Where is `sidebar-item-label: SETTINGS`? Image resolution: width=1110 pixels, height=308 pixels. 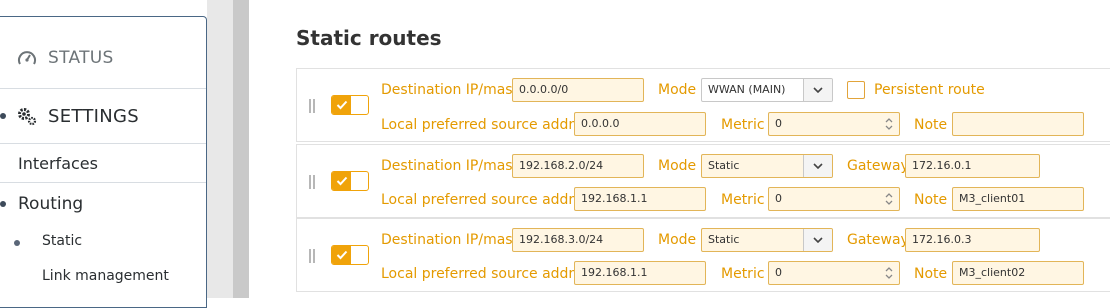
sidebar-item-label: SETTINGS is located at coordinates (94, 116).